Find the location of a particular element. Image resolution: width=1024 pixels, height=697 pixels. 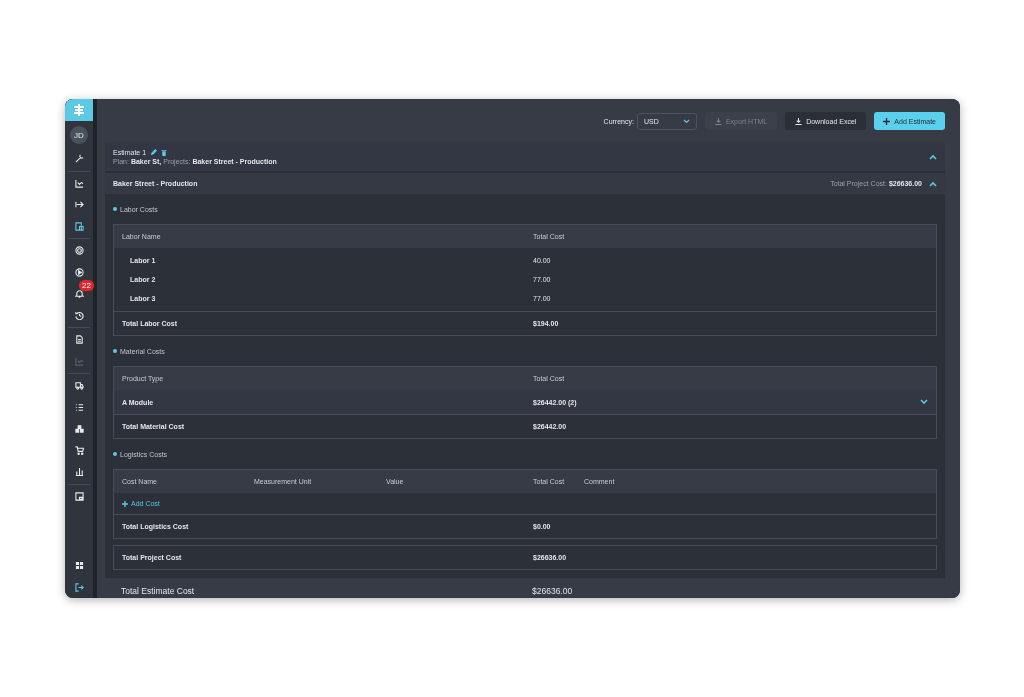

total-label: Total Estimate Cost is located at coordinates (158, 591).